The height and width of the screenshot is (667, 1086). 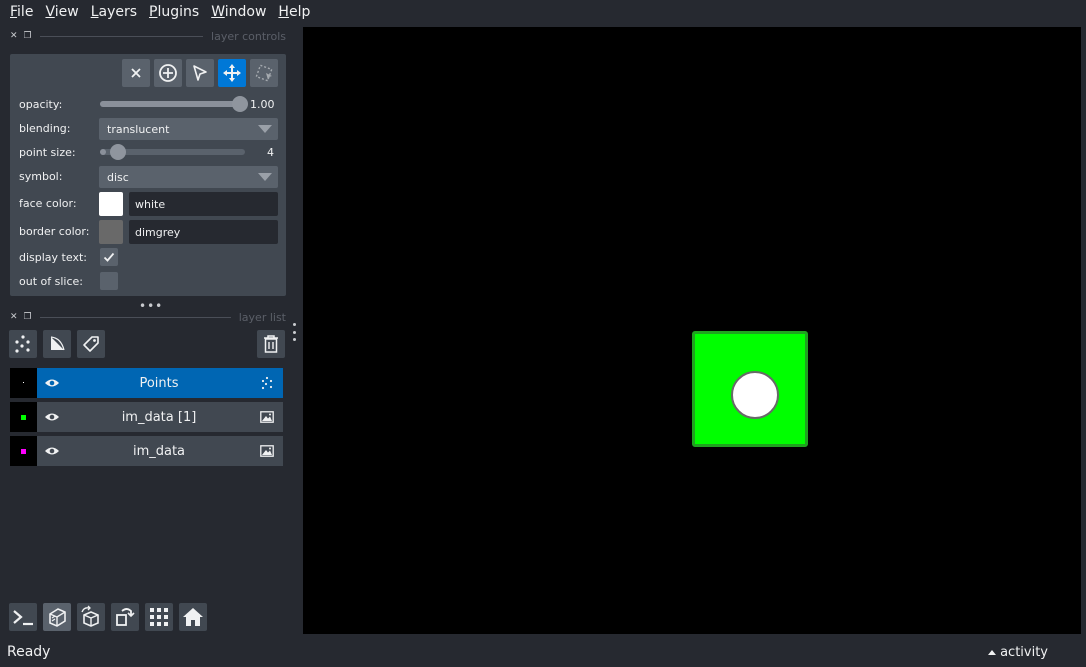 I want to click on add-points-button, so click(x=168, y=73).